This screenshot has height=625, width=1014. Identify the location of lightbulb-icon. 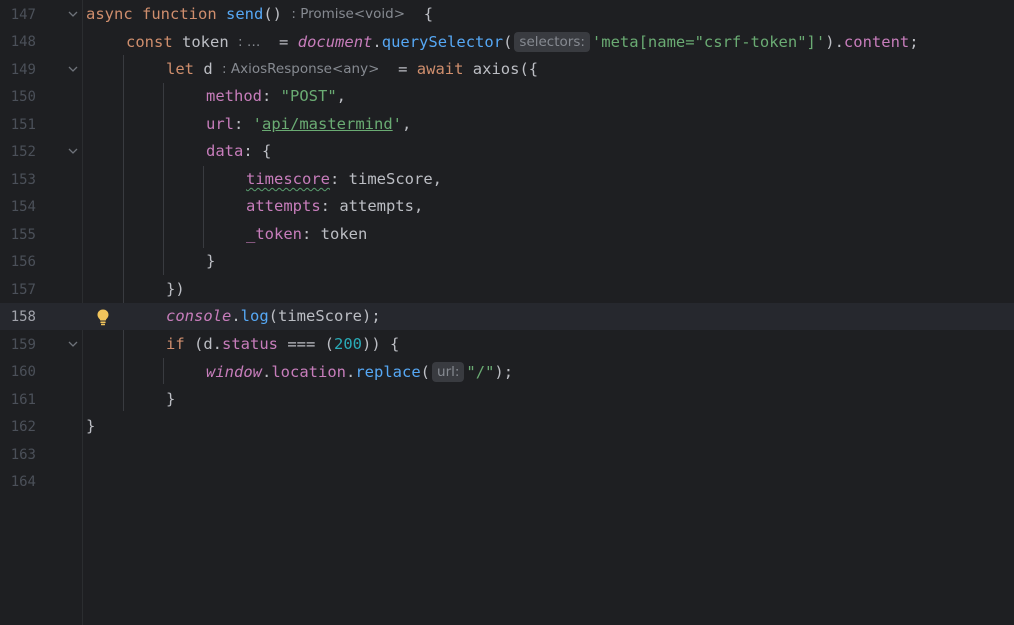
(103, 317).